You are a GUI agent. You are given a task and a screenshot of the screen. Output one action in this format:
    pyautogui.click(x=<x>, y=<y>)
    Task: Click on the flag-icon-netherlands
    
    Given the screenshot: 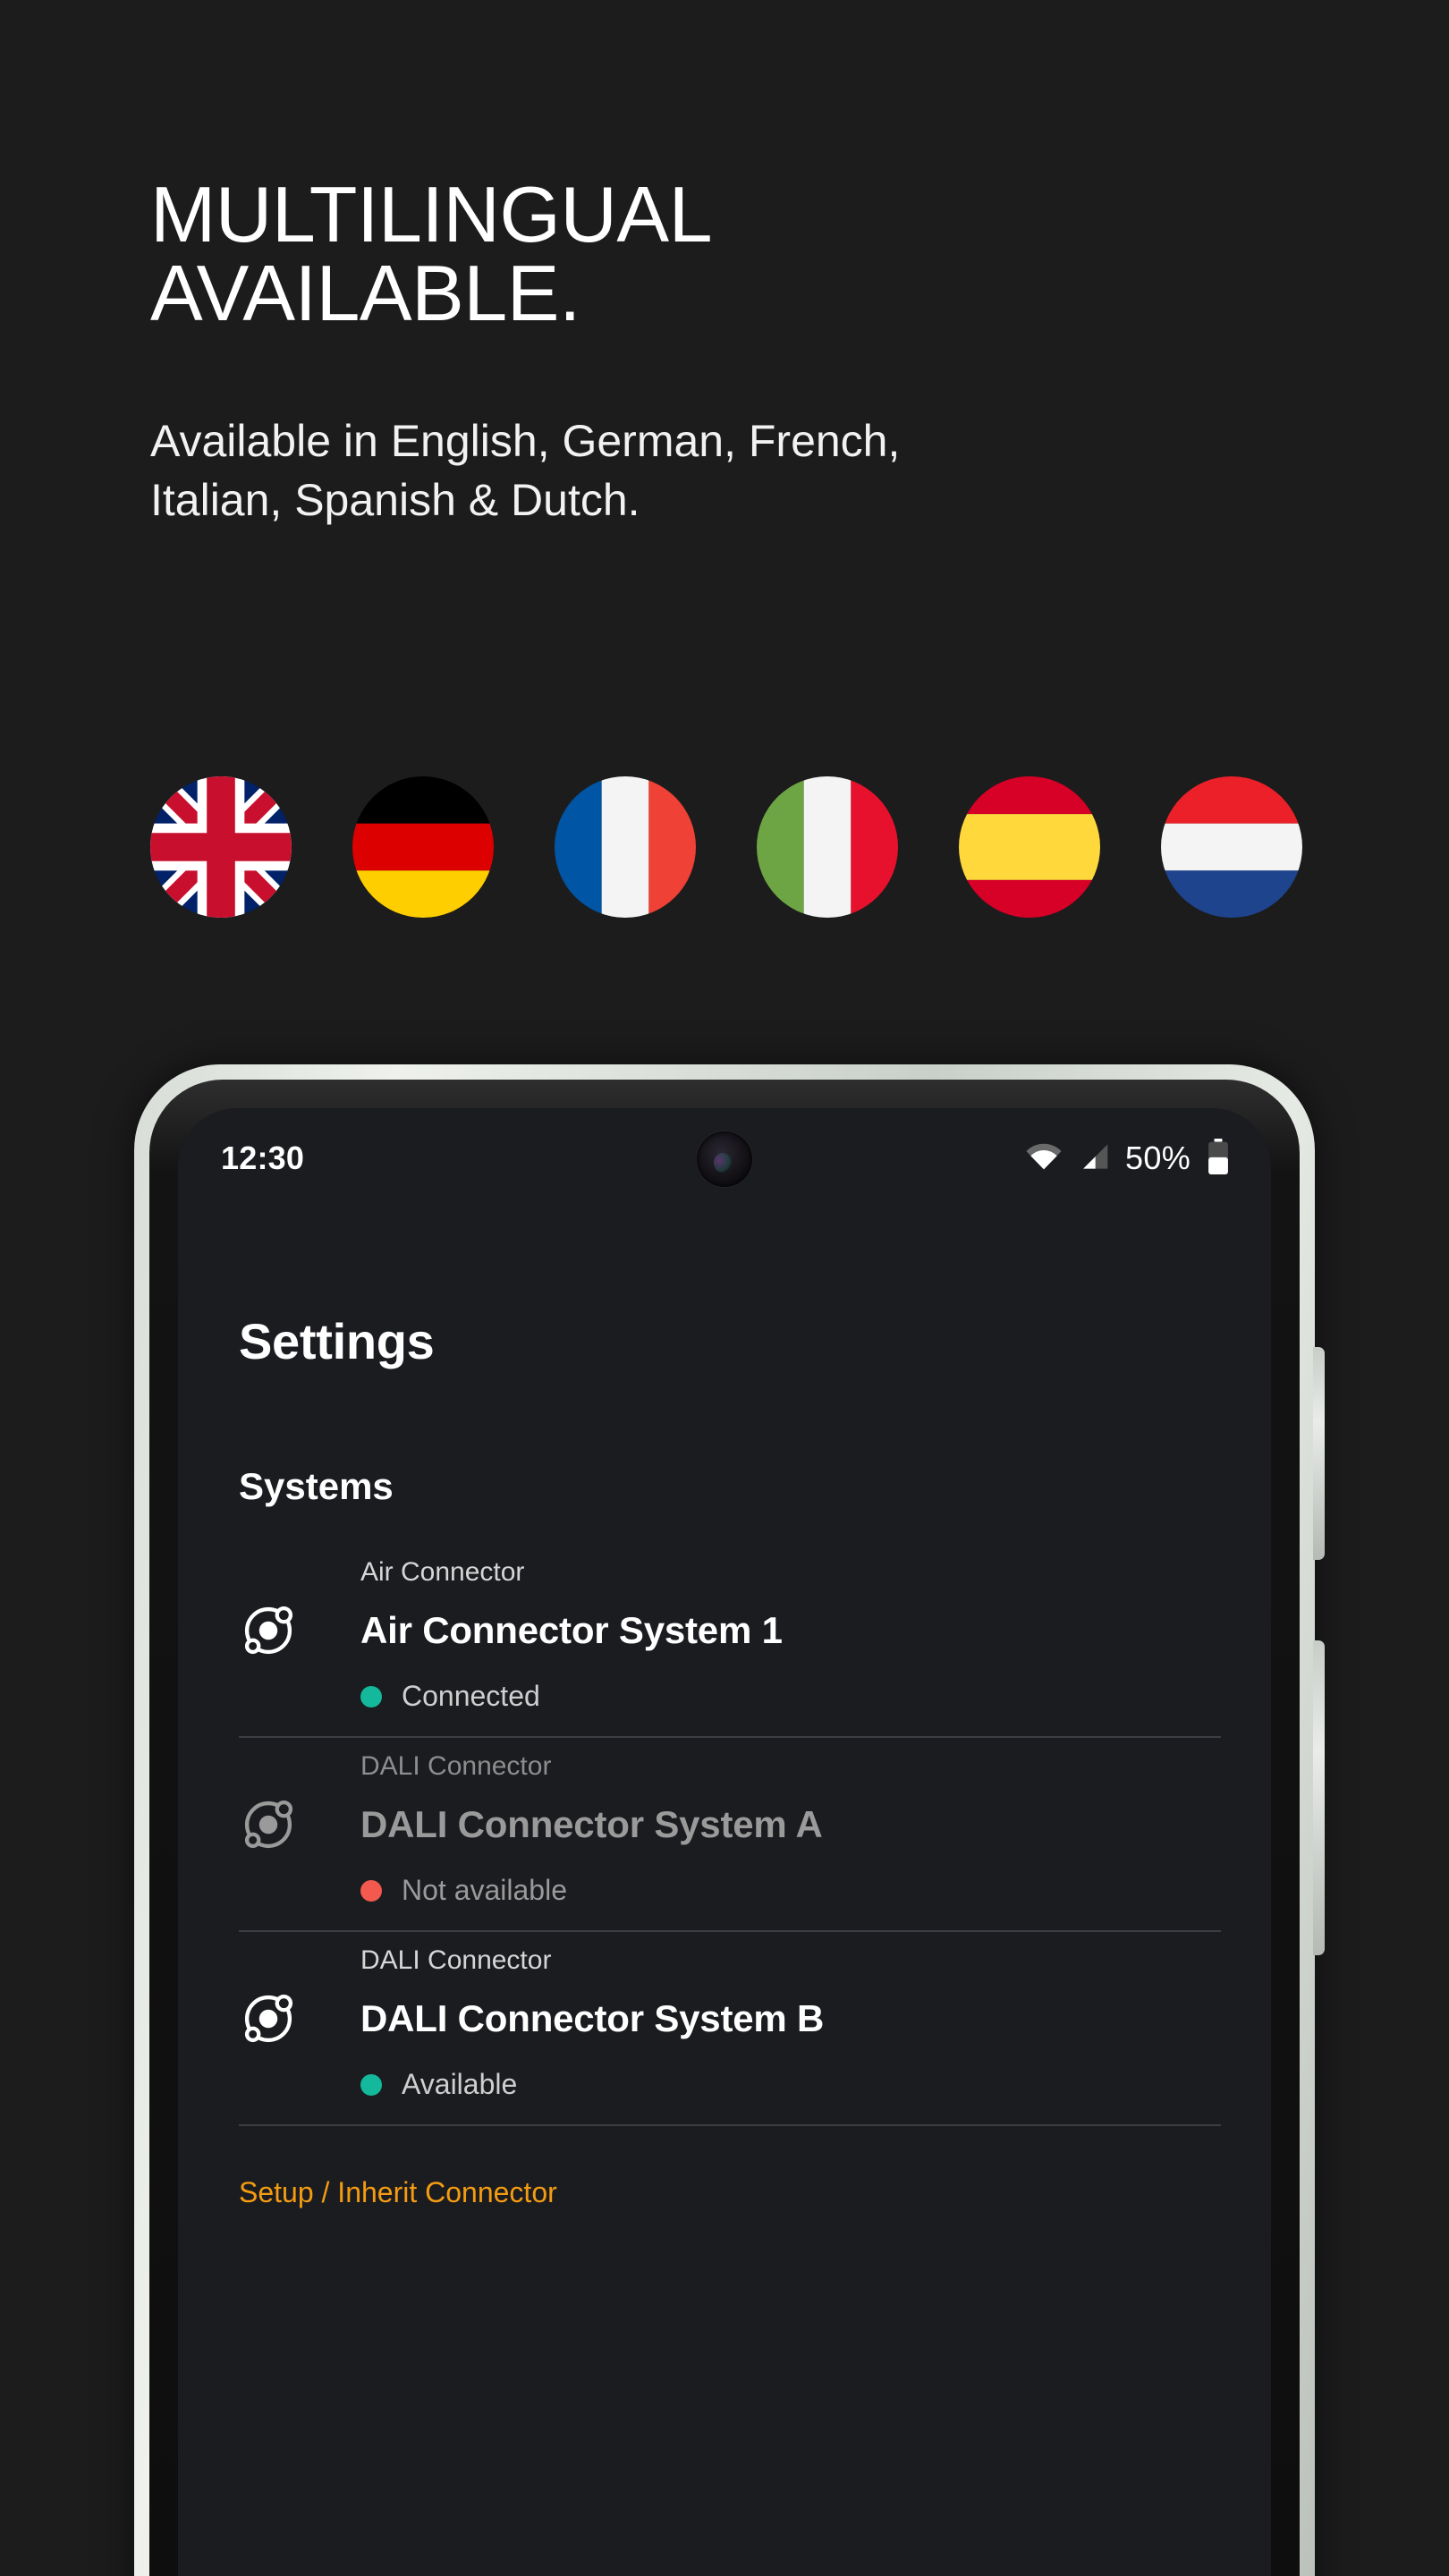 What is the action you would take?
    pyautogui.click(x=1231, y=847)
    